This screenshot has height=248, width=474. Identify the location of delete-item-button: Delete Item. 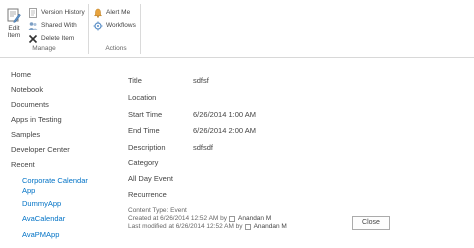
(51, 38).